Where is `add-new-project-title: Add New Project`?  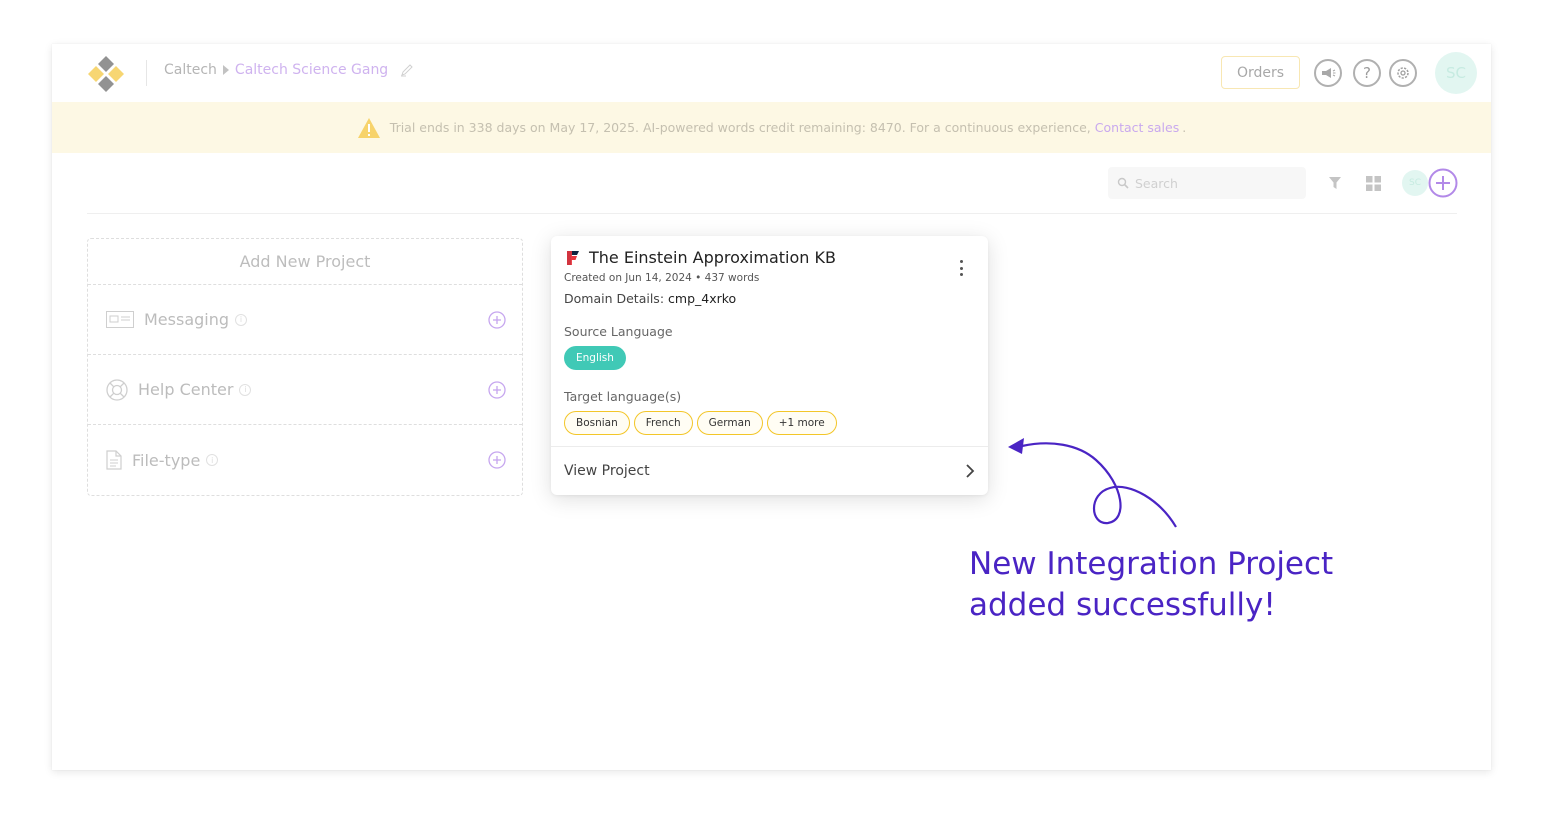 add-new-project-title: Add New Project is located at coordinates (305, 262).